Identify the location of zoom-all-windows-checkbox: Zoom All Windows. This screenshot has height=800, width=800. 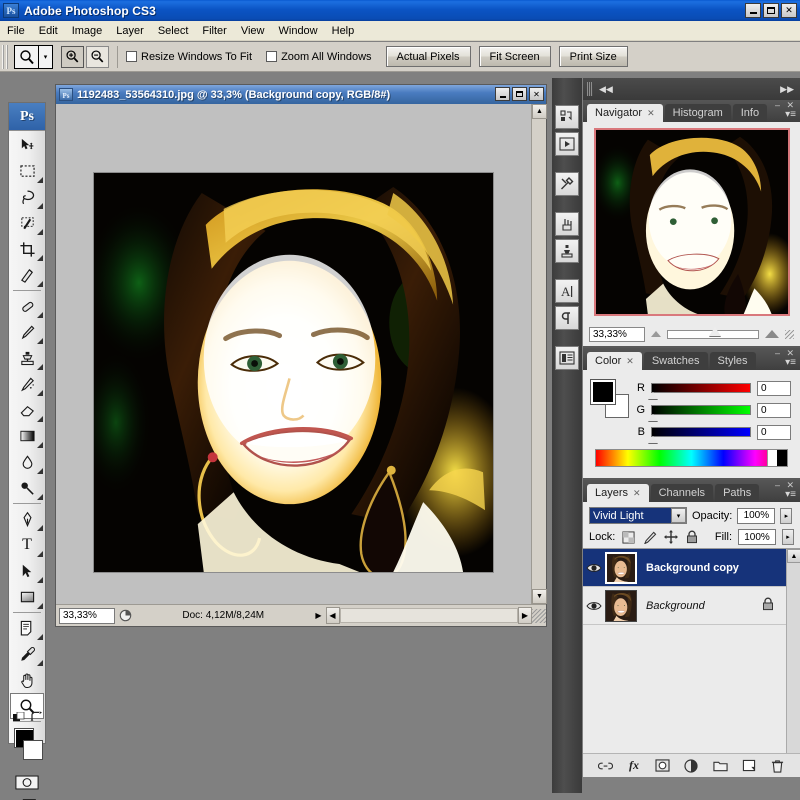
(319, 57).